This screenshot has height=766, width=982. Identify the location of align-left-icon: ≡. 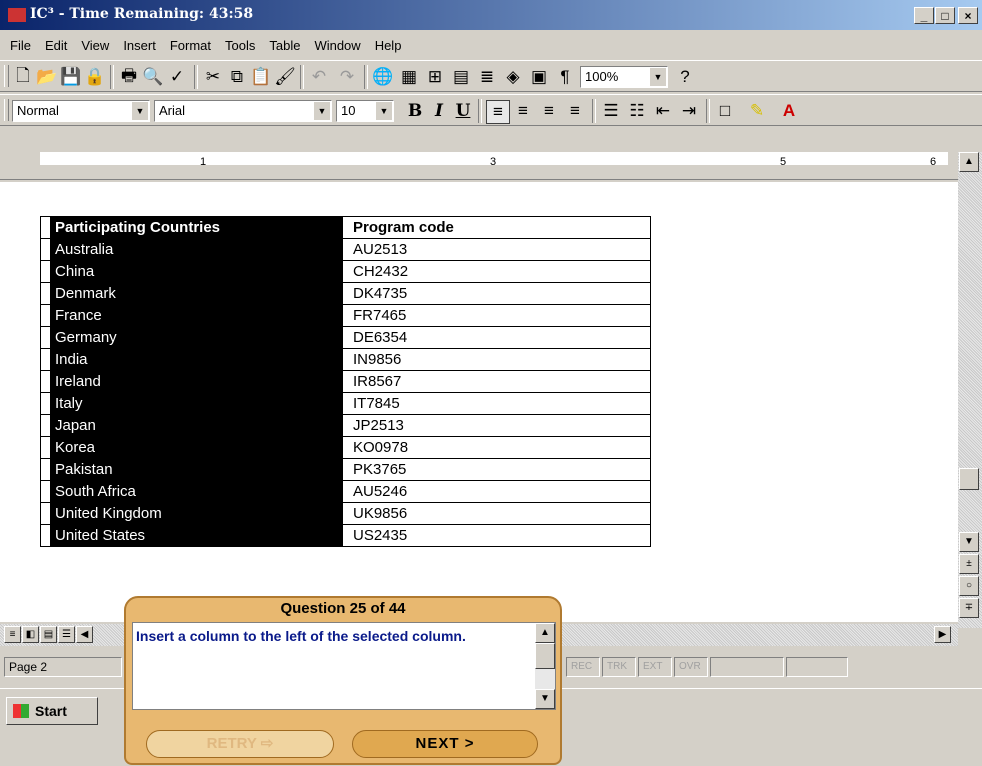
(498, 112).